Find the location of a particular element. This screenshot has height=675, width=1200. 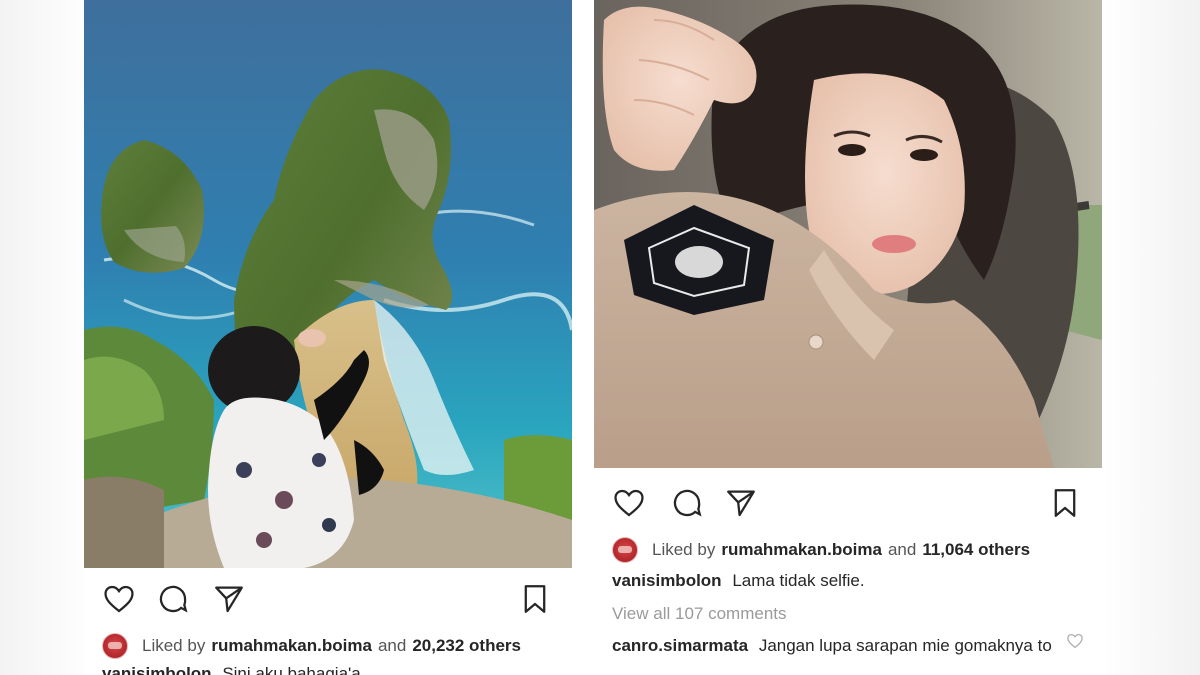

caption-text: Lama tidak selfie. is located at coordinates (798, 580).